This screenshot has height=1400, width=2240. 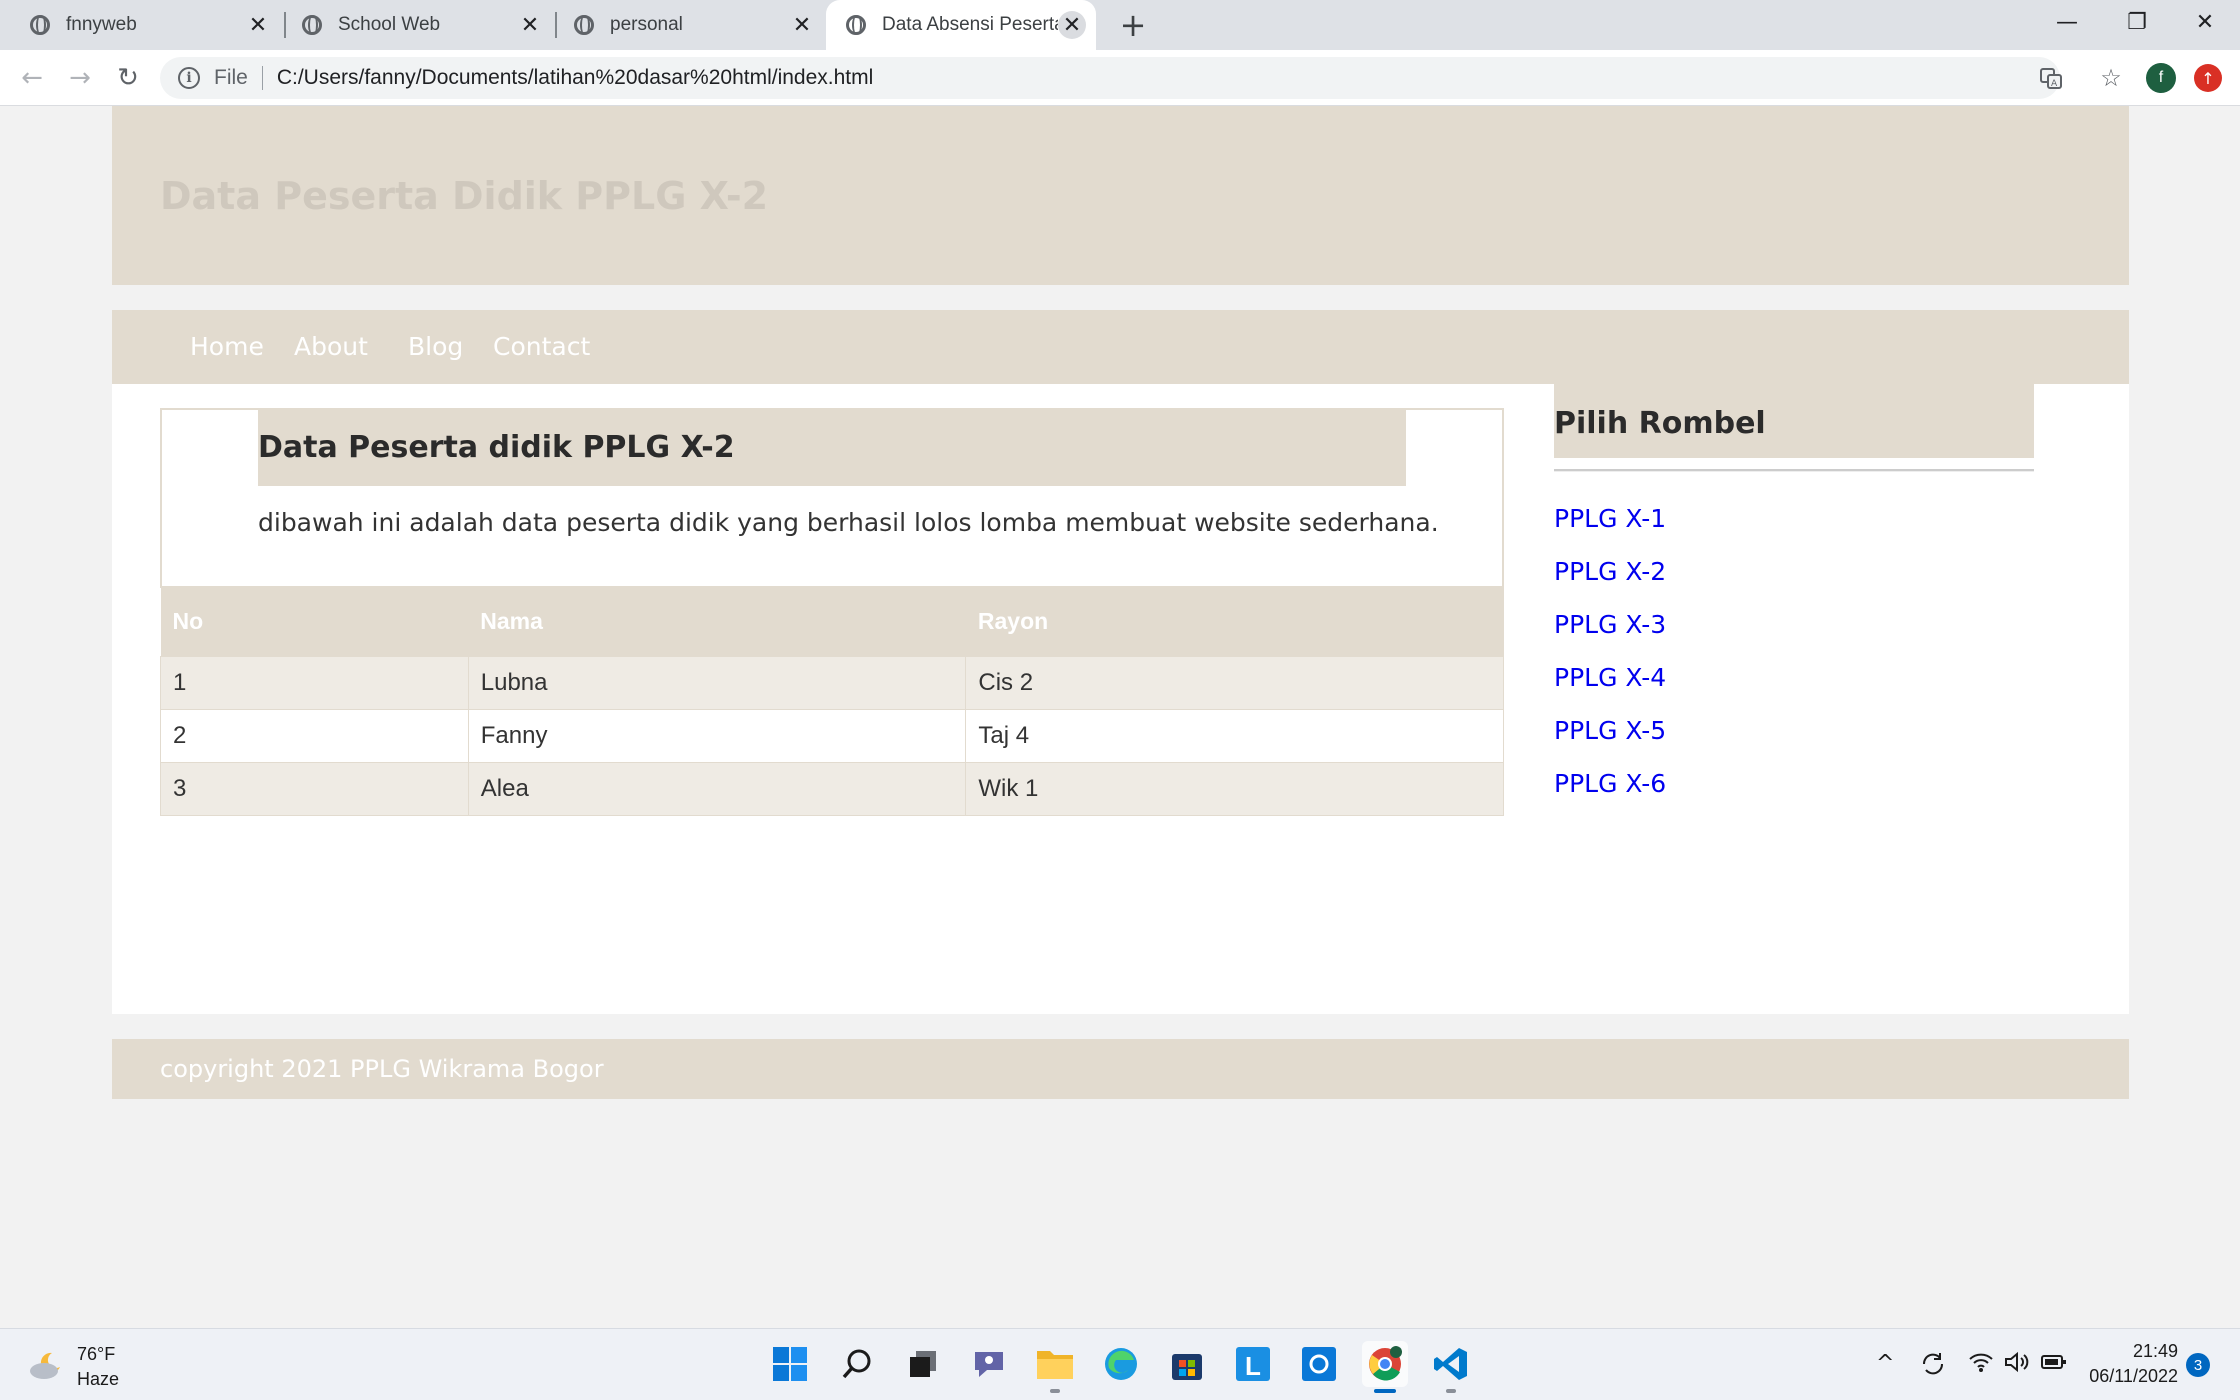 I want to click on bookmark-star-icon: ☆, so click(x=2111, y=78).